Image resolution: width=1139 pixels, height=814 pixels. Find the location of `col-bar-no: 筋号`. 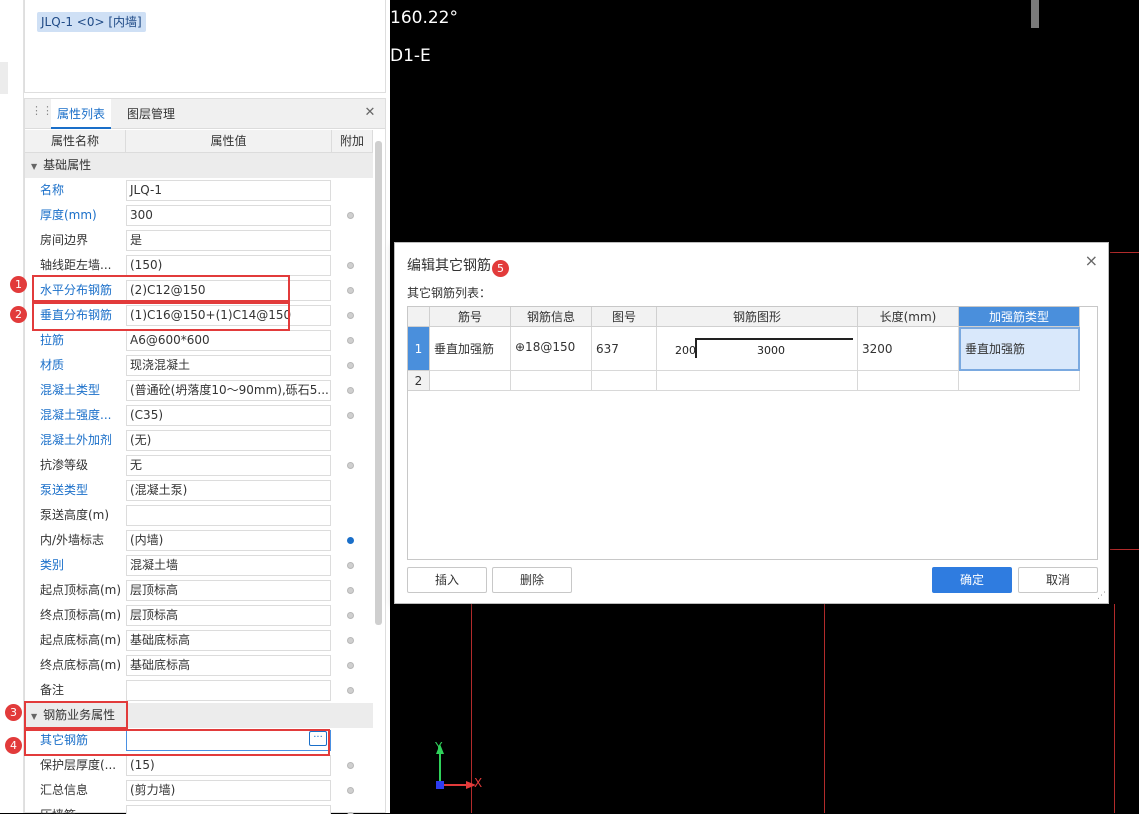

col-bar-no: 筋号 is located at coordinates (470, 317).